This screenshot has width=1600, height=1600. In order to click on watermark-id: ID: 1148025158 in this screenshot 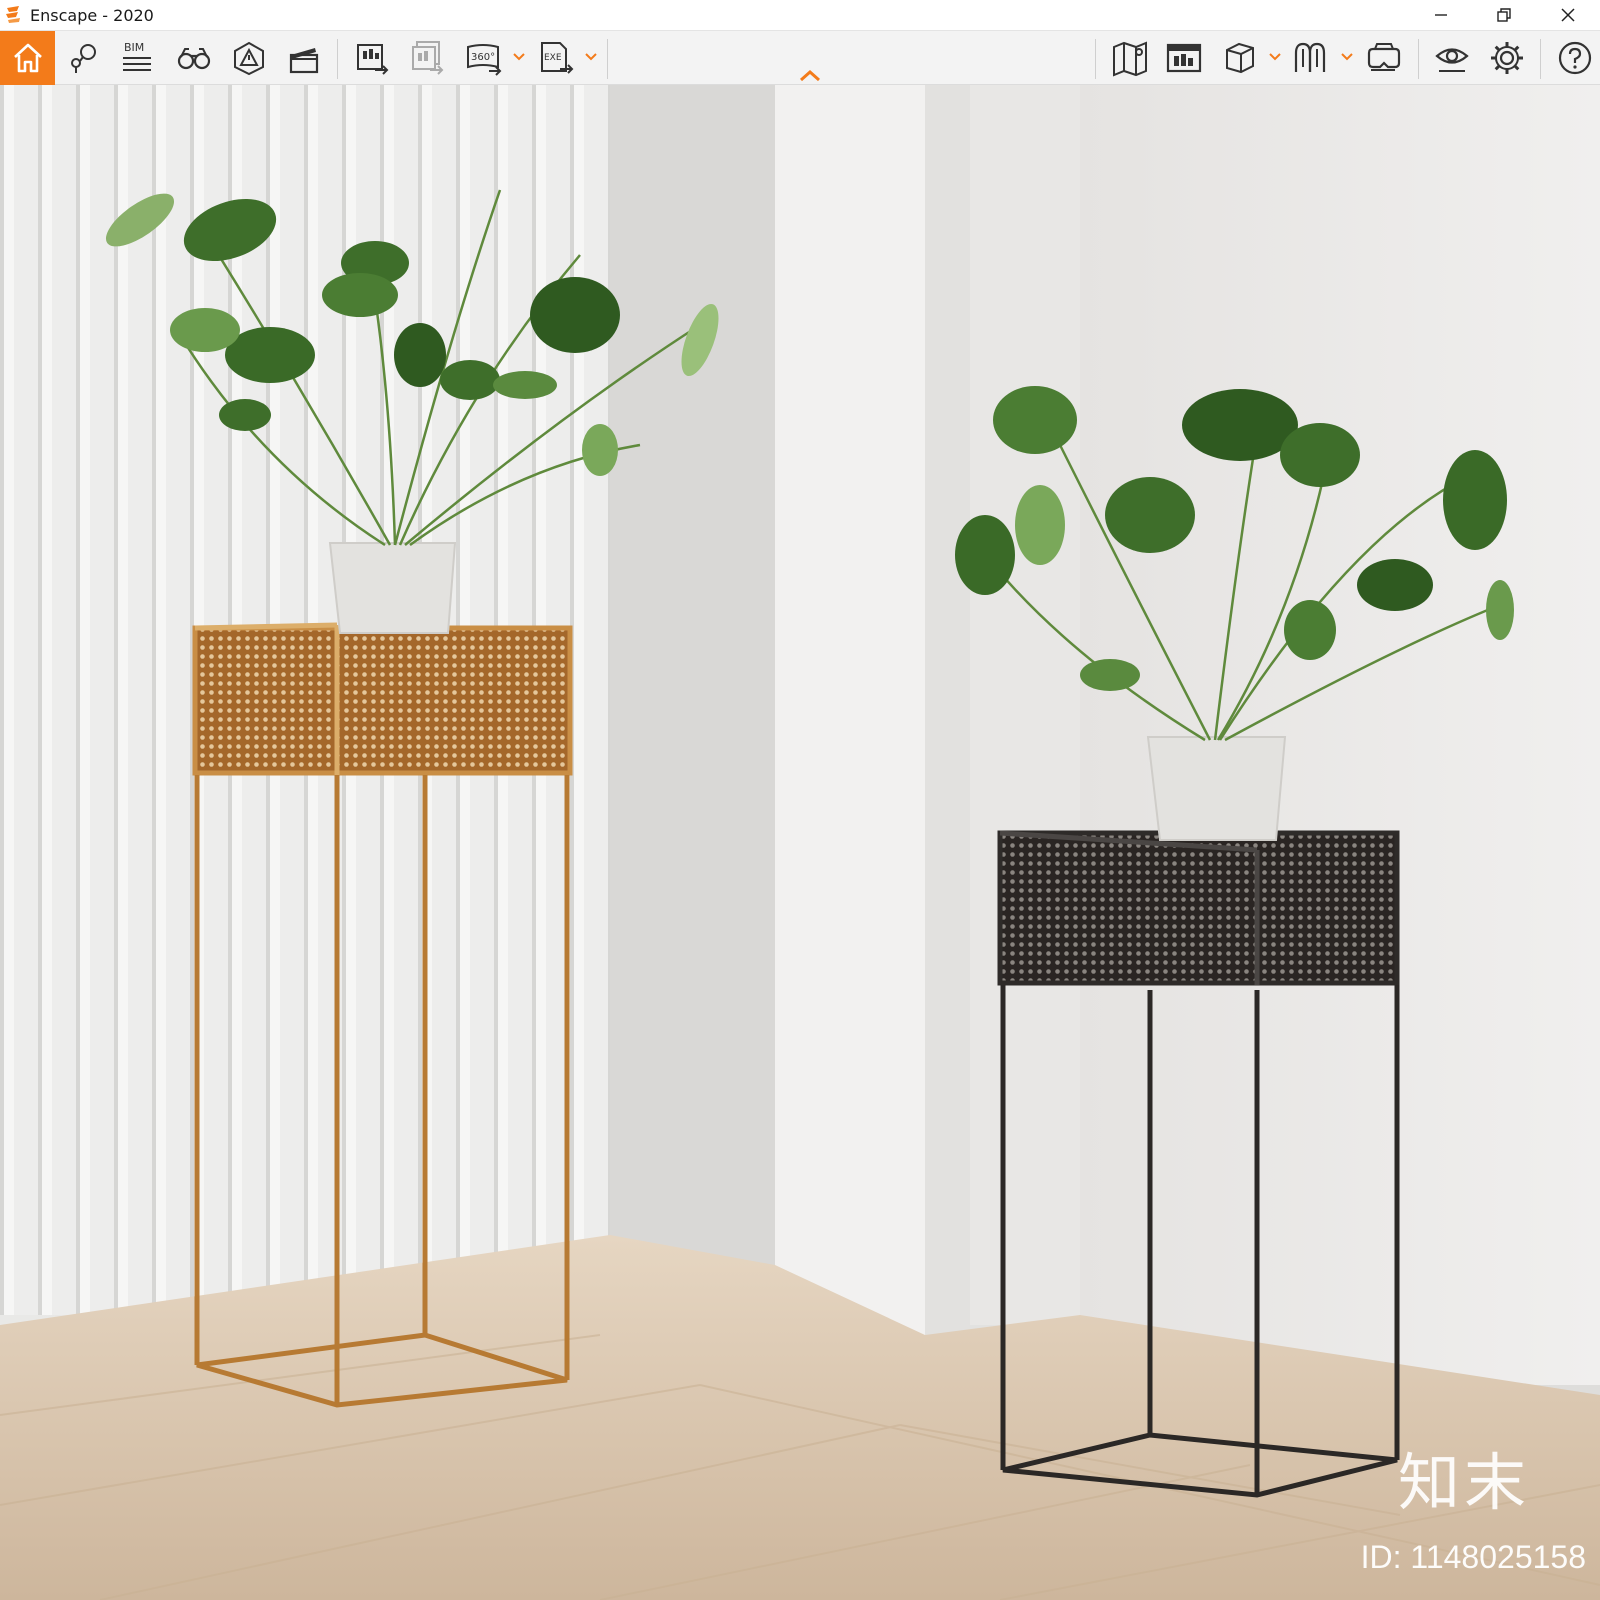, I will do `click(1473, 1557)`.